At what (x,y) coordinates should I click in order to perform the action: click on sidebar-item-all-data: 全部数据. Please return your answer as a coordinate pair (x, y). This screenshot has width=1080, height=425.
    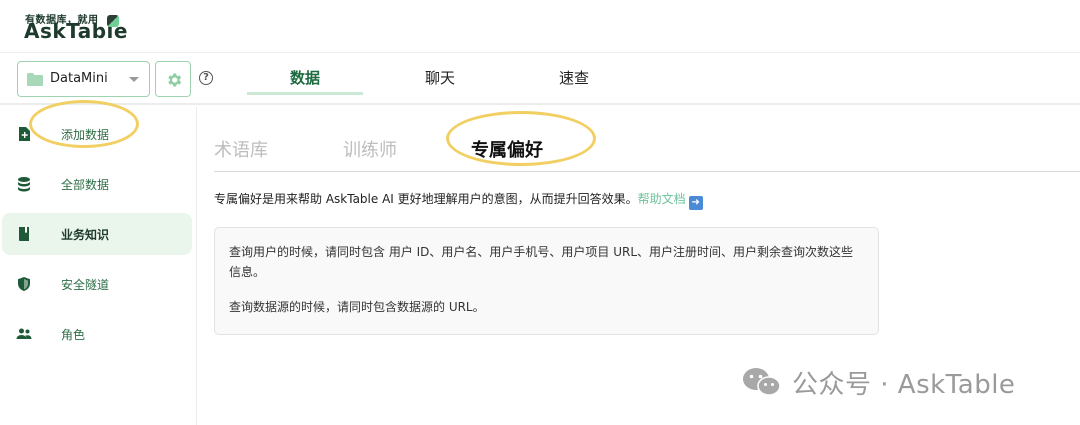
    Looking at the image, I should click on (97, 184).